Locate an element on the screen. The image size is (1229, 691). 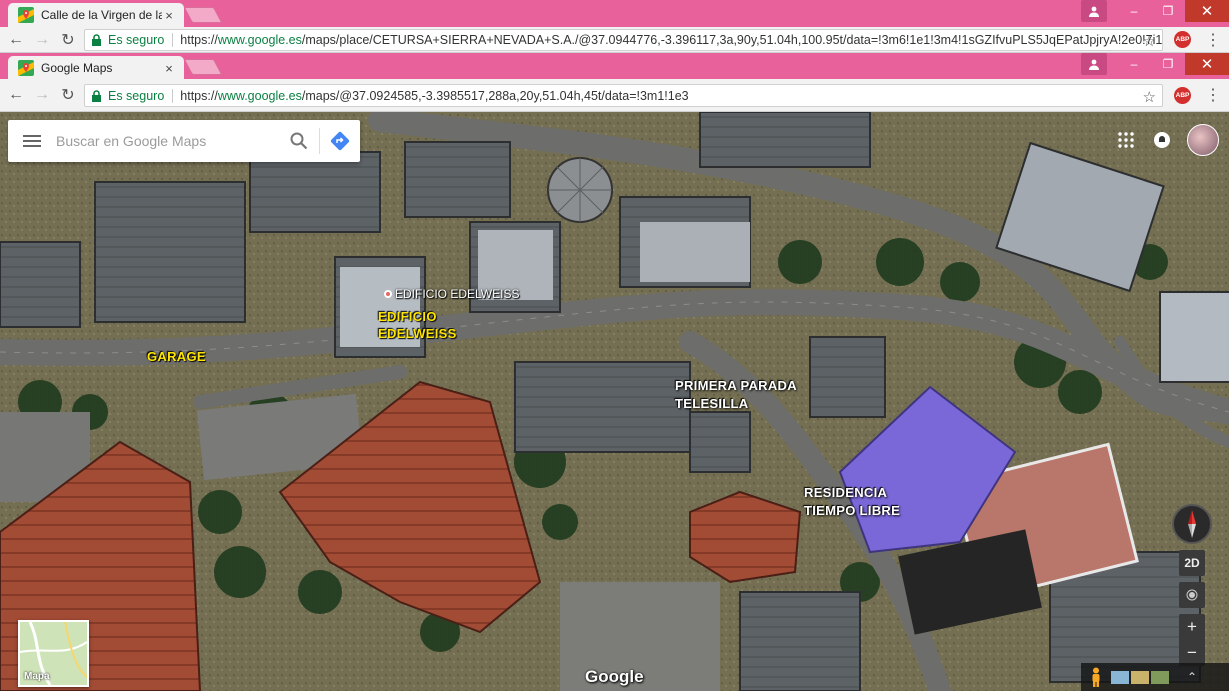
directions-icon is located at coordinates (340, 141).